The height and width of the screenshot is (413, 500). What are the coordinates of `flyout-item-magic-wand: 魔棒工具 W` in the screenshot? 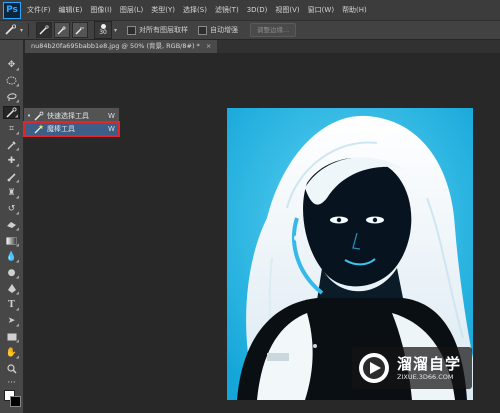 It's located at (71, 129).